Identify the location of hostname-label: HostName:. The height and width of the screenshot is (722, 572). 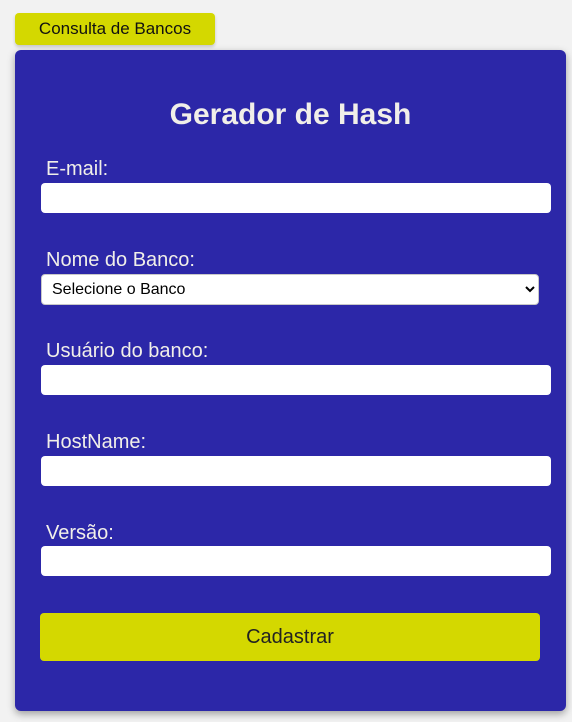
(96, 442).